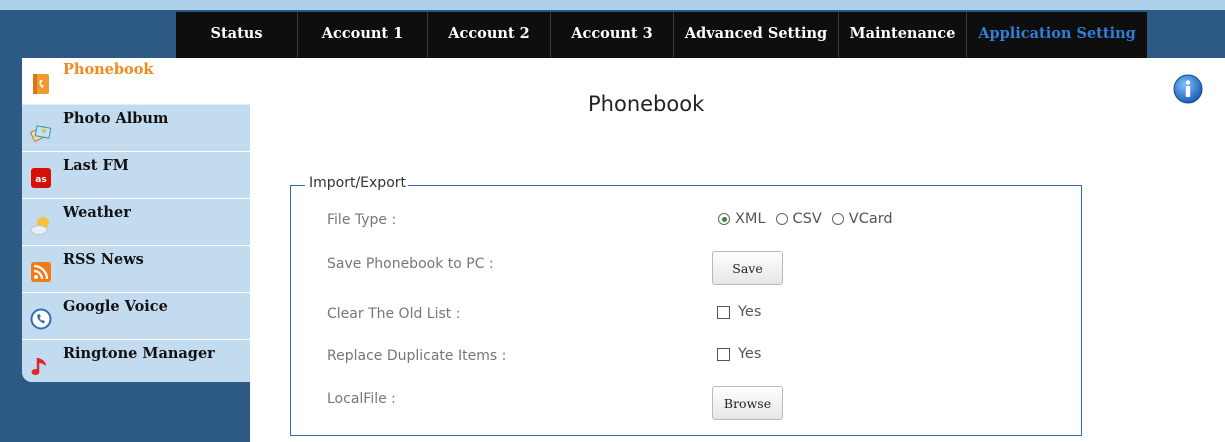 This screenshot has width=1225, height=442. Describe the element at coordinates (237, 35) in the screenshot. I see `tab-status: Status` at that location.